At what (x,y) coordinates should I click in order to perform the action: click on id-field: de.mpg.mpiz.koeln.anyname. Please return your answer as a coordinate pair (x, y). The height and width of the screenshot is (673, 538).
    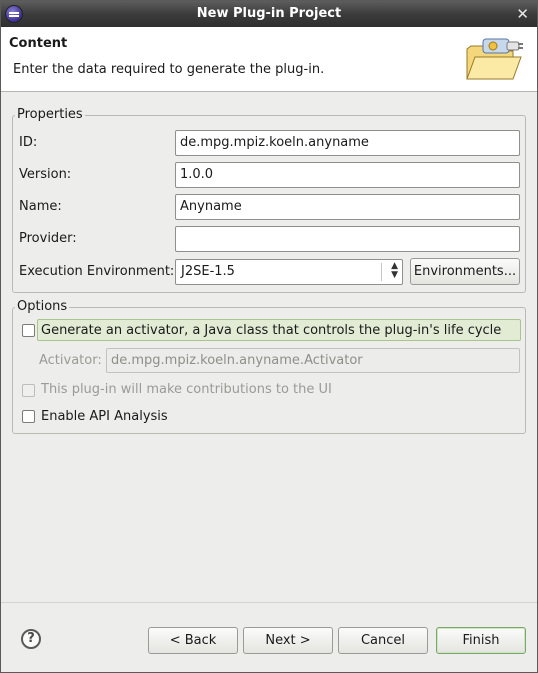
    Looking at the image, I should click on (347, 143).